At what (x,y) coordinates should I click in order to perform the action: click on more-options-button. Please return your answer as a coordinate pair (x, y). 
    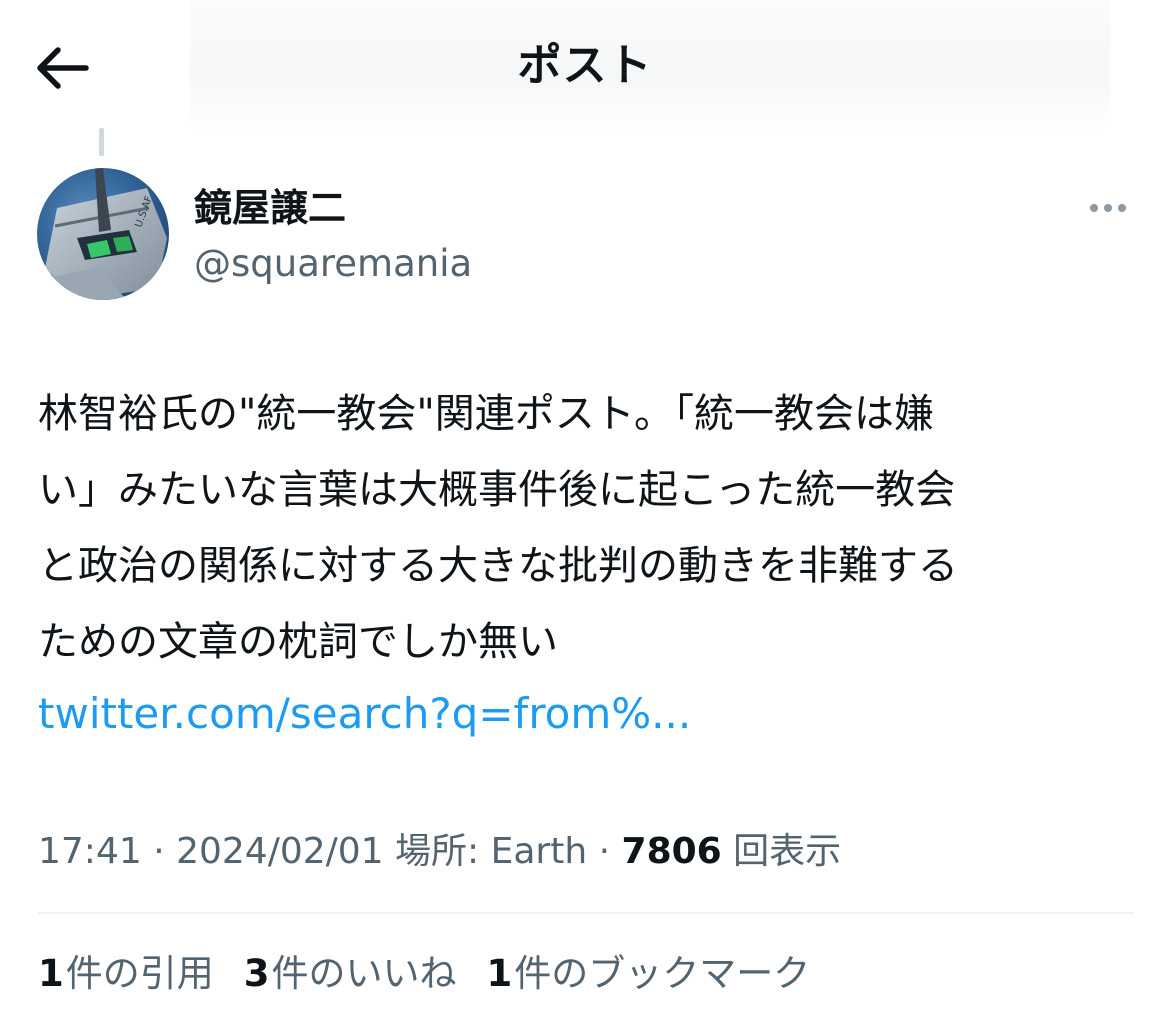
    Looking at the image, I should click on (1108, 208).